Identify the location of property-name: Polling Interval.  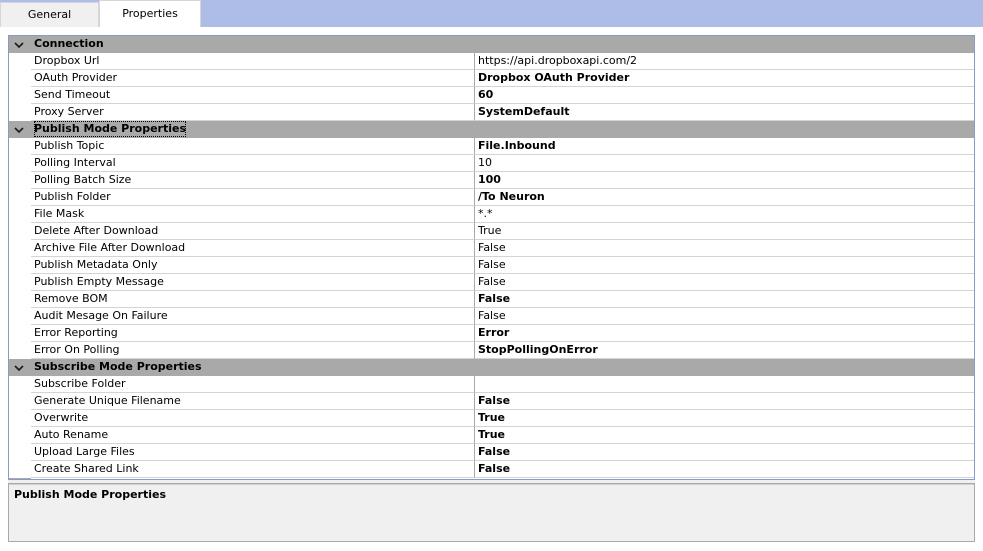
(253, 163).